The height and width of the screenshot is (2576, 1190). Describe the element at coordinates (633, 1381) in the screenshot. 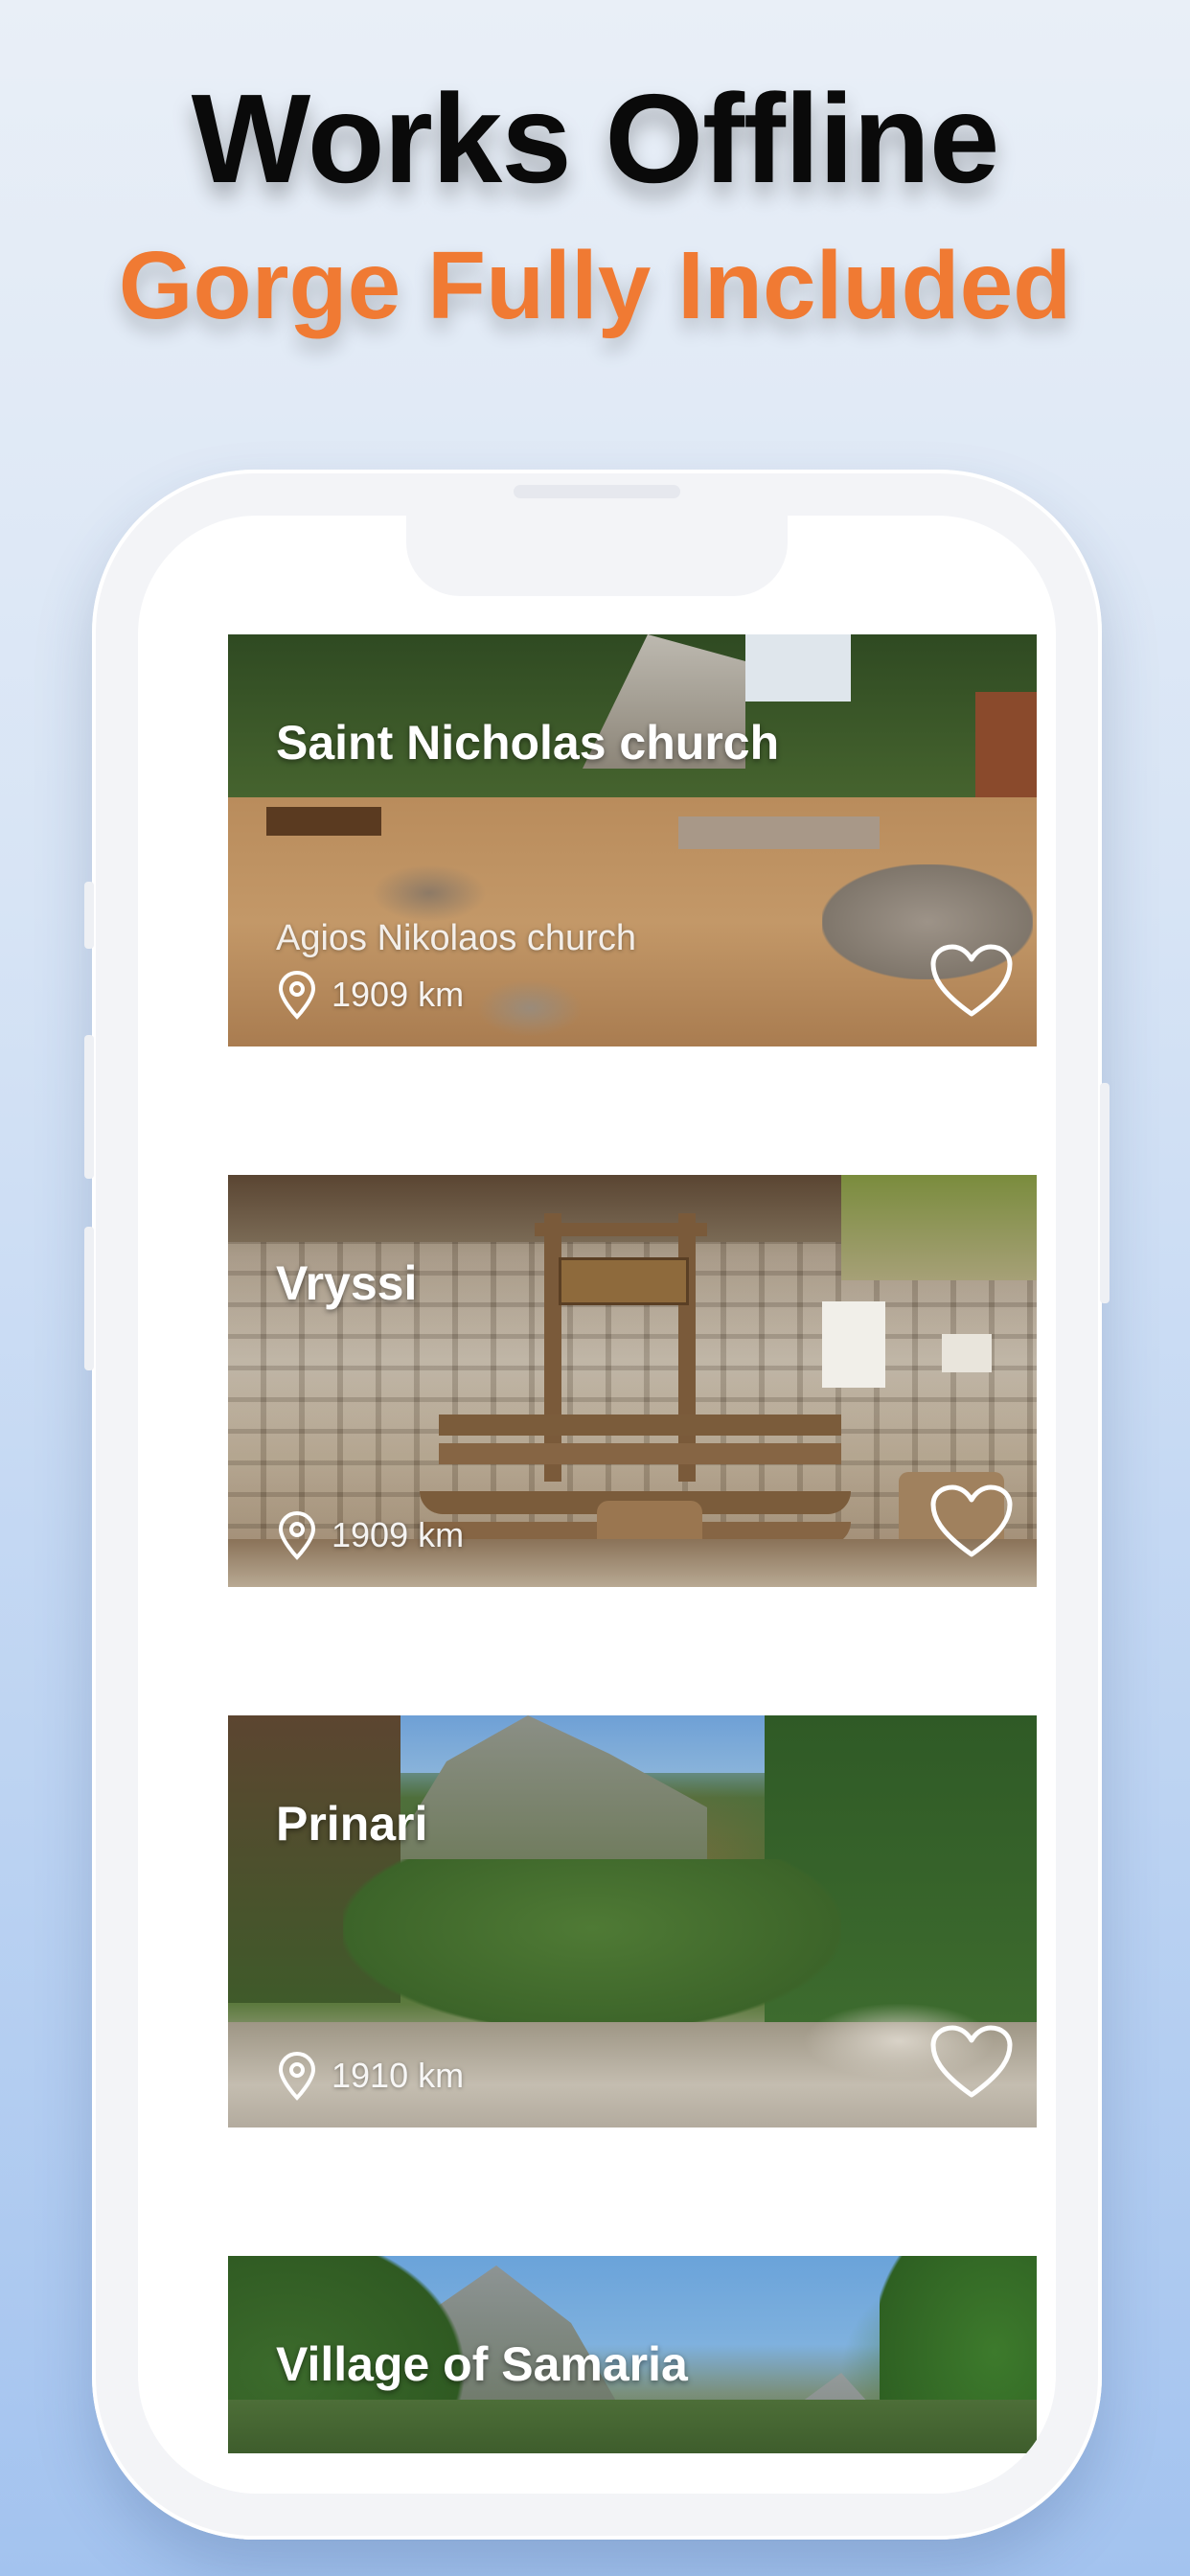

I see `place-card-vryssi: Vryssi 1909 km` at that location.